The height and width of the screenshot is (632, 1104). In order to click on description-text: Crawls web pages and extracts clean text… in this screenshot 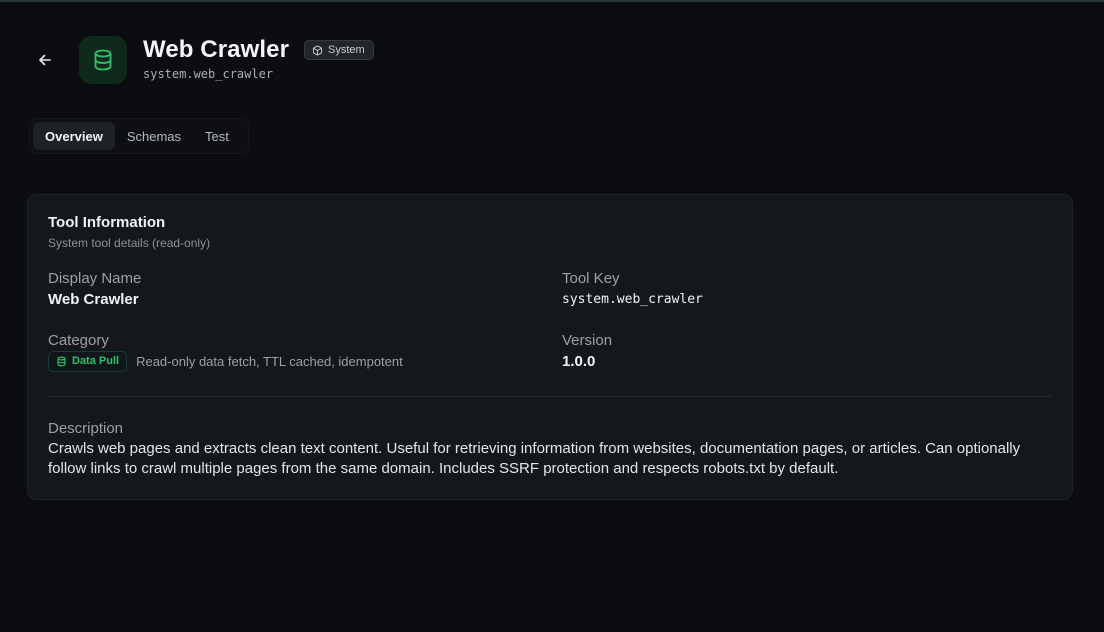, I will do `click(534, 458)`.